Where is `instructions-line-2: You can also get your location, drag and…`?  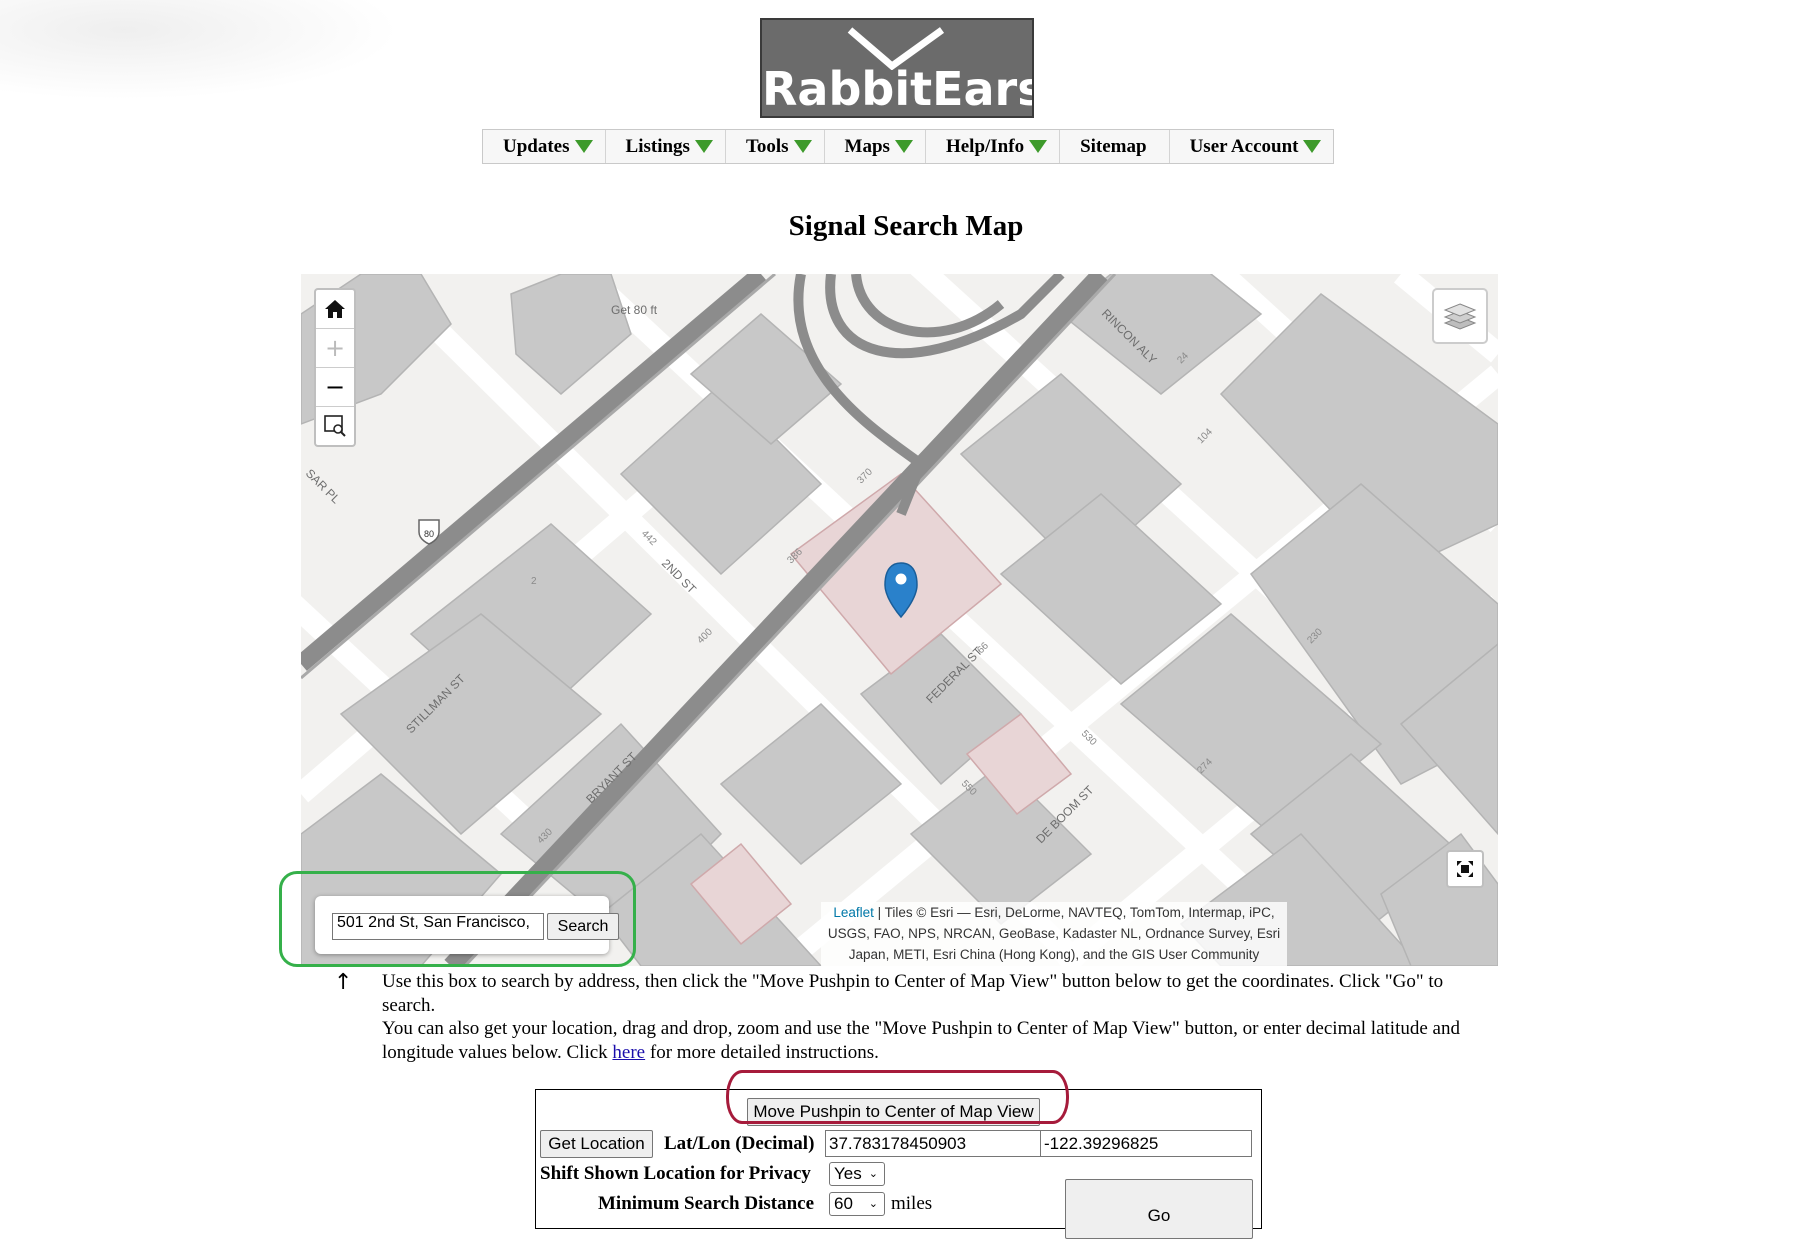
instructions-line-2: You can also get your location, drag and… is located at coordinates (940, 1040).